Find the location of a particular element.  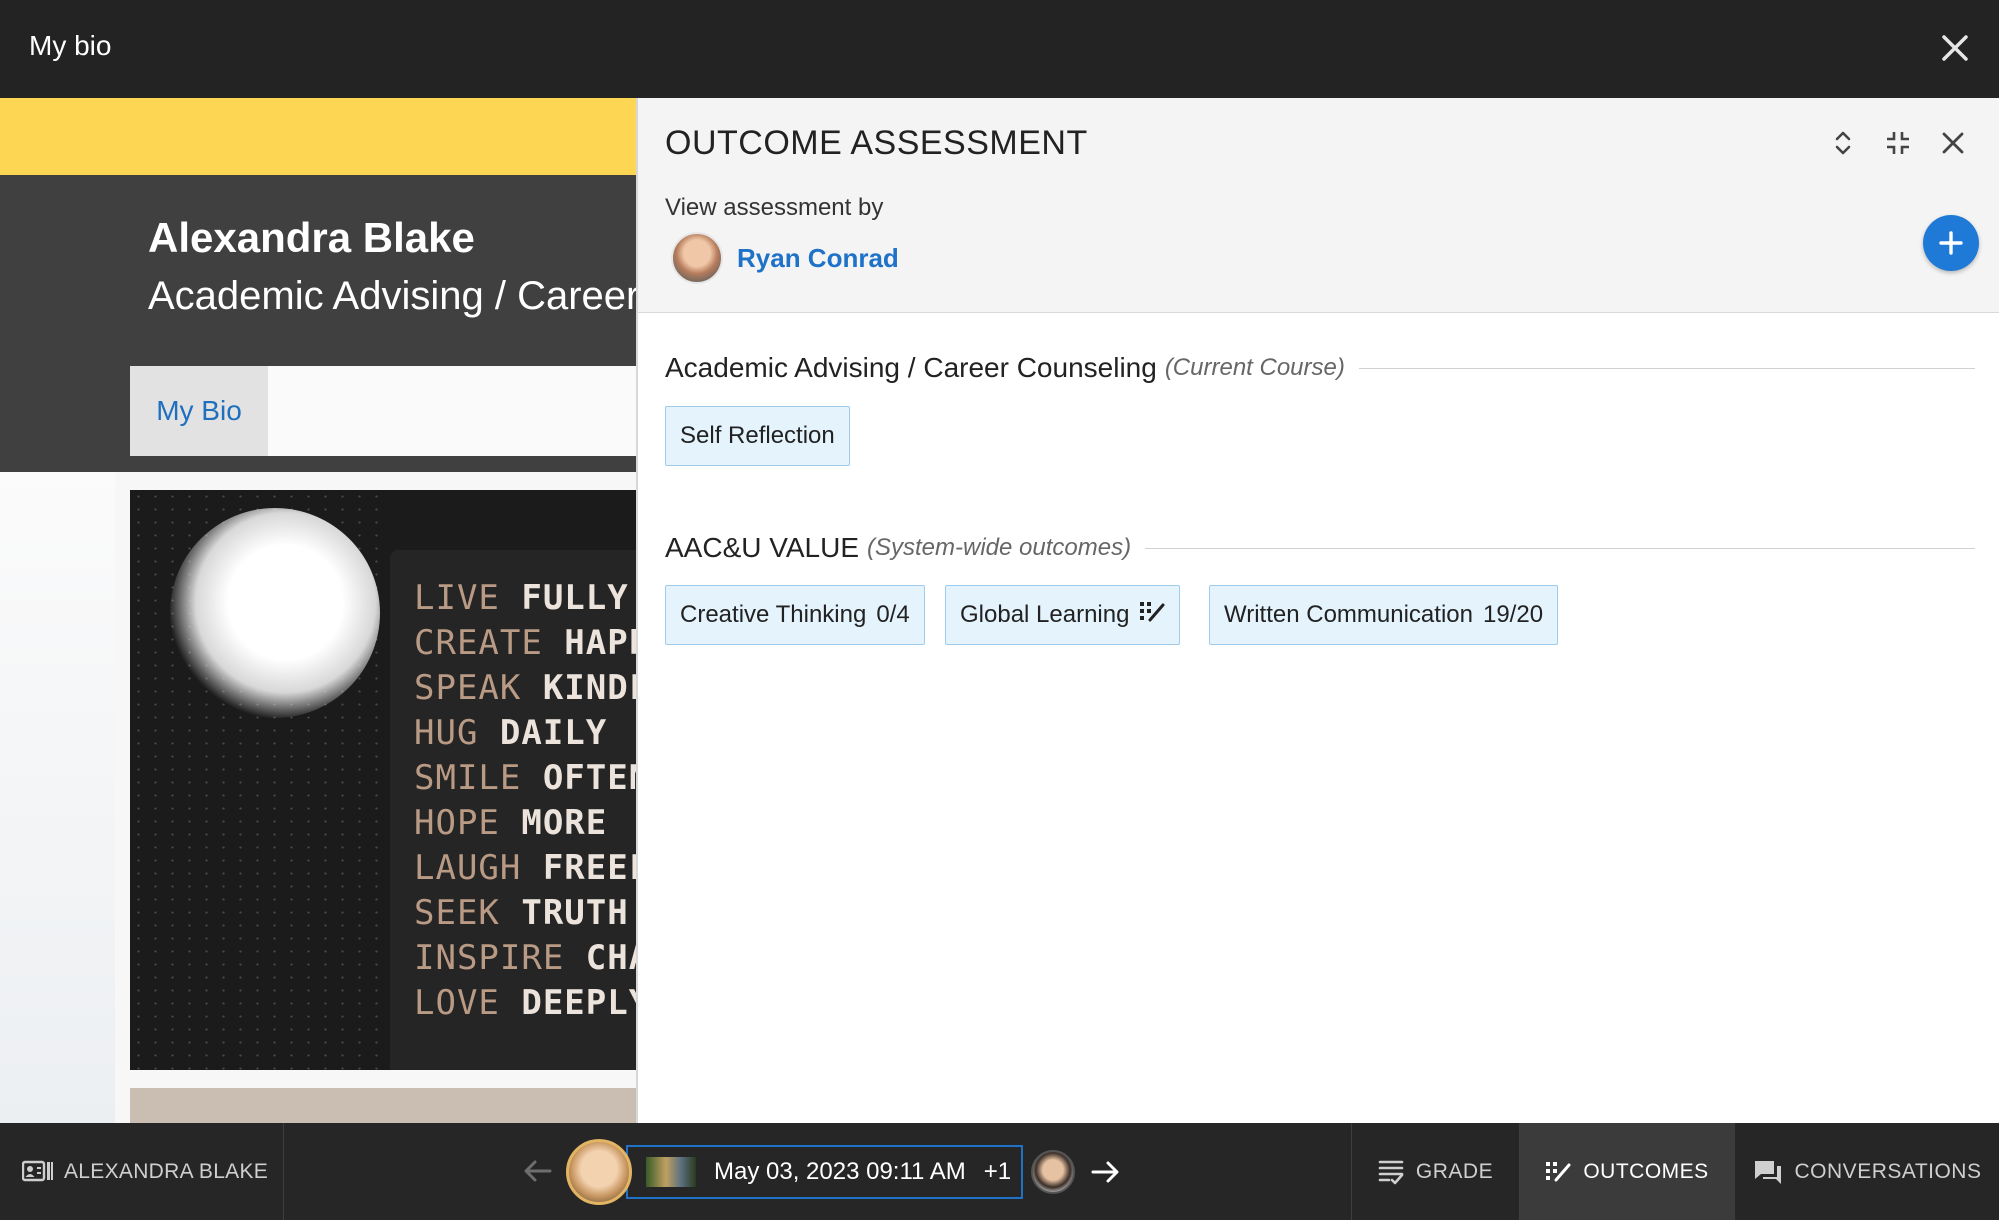

outcome-chip-self-reflection: Self Reflection is located at coordinates (757, 436).